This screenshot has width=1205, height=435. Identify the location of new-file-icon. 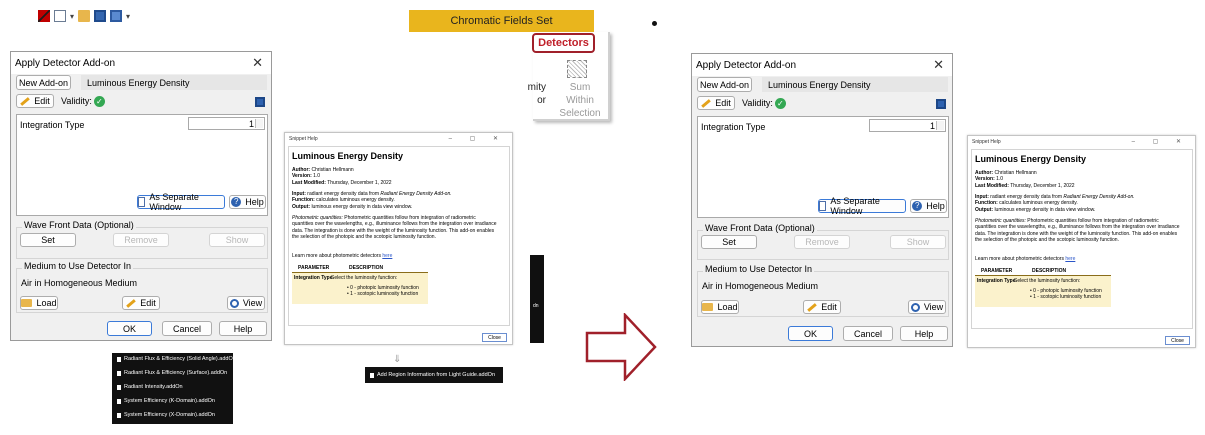
(60, 16).